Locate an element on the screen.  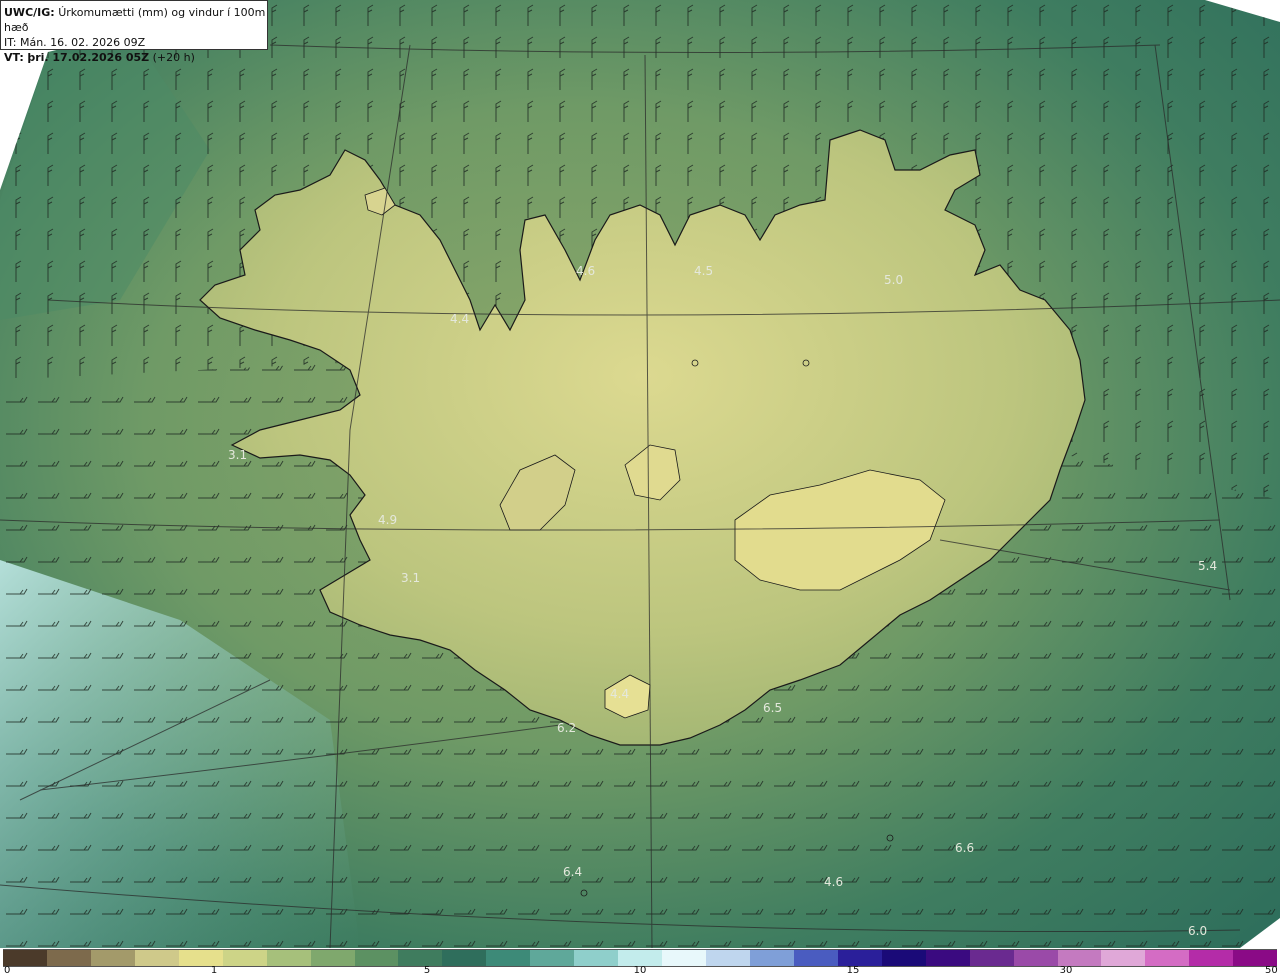
valid-prefix: VT: is located at coordinates (14, 57).